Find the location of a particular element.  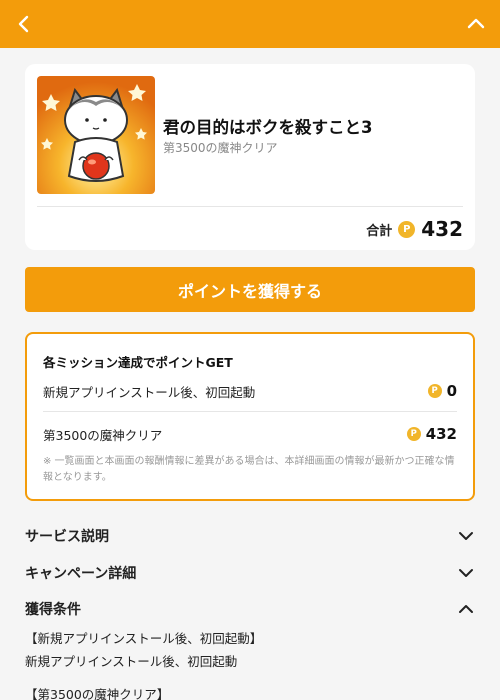

section-title: 獲得条件 is located at coordinates (53, 610).